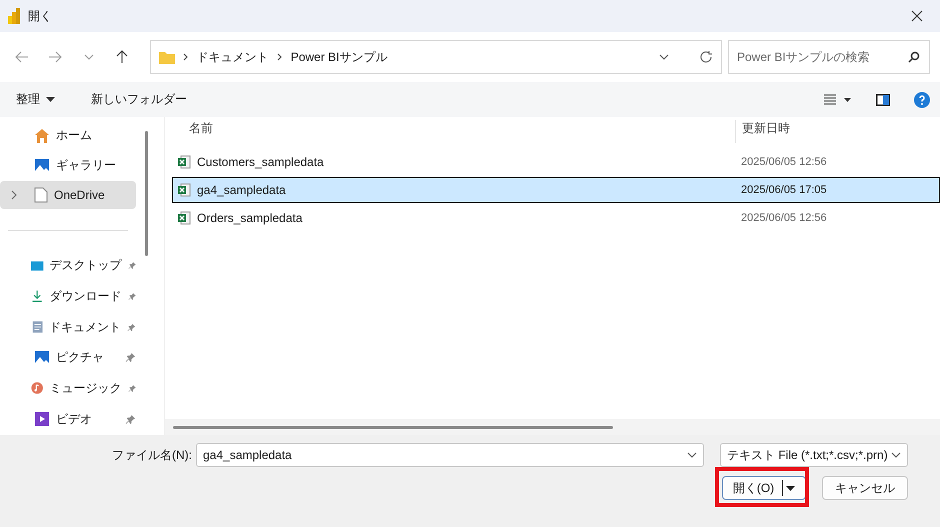 The width and height of the screenshot is (940, 527). I want to click on file-name-label: ファイル名(N):, so click(152, 455).